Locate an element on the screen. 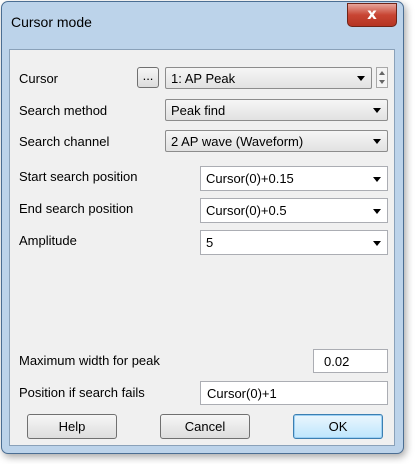 The height and width of the screenshot is (464, 419). search-method-label: Search method is located at coordinates (63, 110).